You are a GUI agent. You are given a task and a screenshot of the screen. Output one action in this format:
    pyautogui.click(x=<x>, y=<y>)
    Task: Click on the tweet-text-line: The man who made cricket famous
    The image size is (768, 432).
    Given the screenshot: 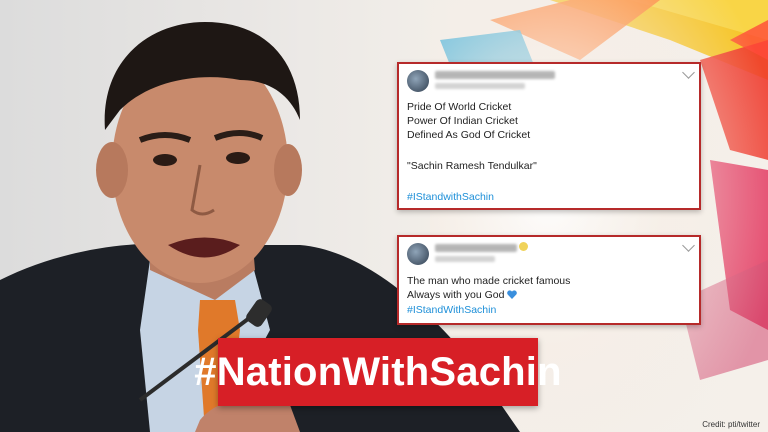 What is the action you would take?
    pyautogui.click(x=489, y=281)
    